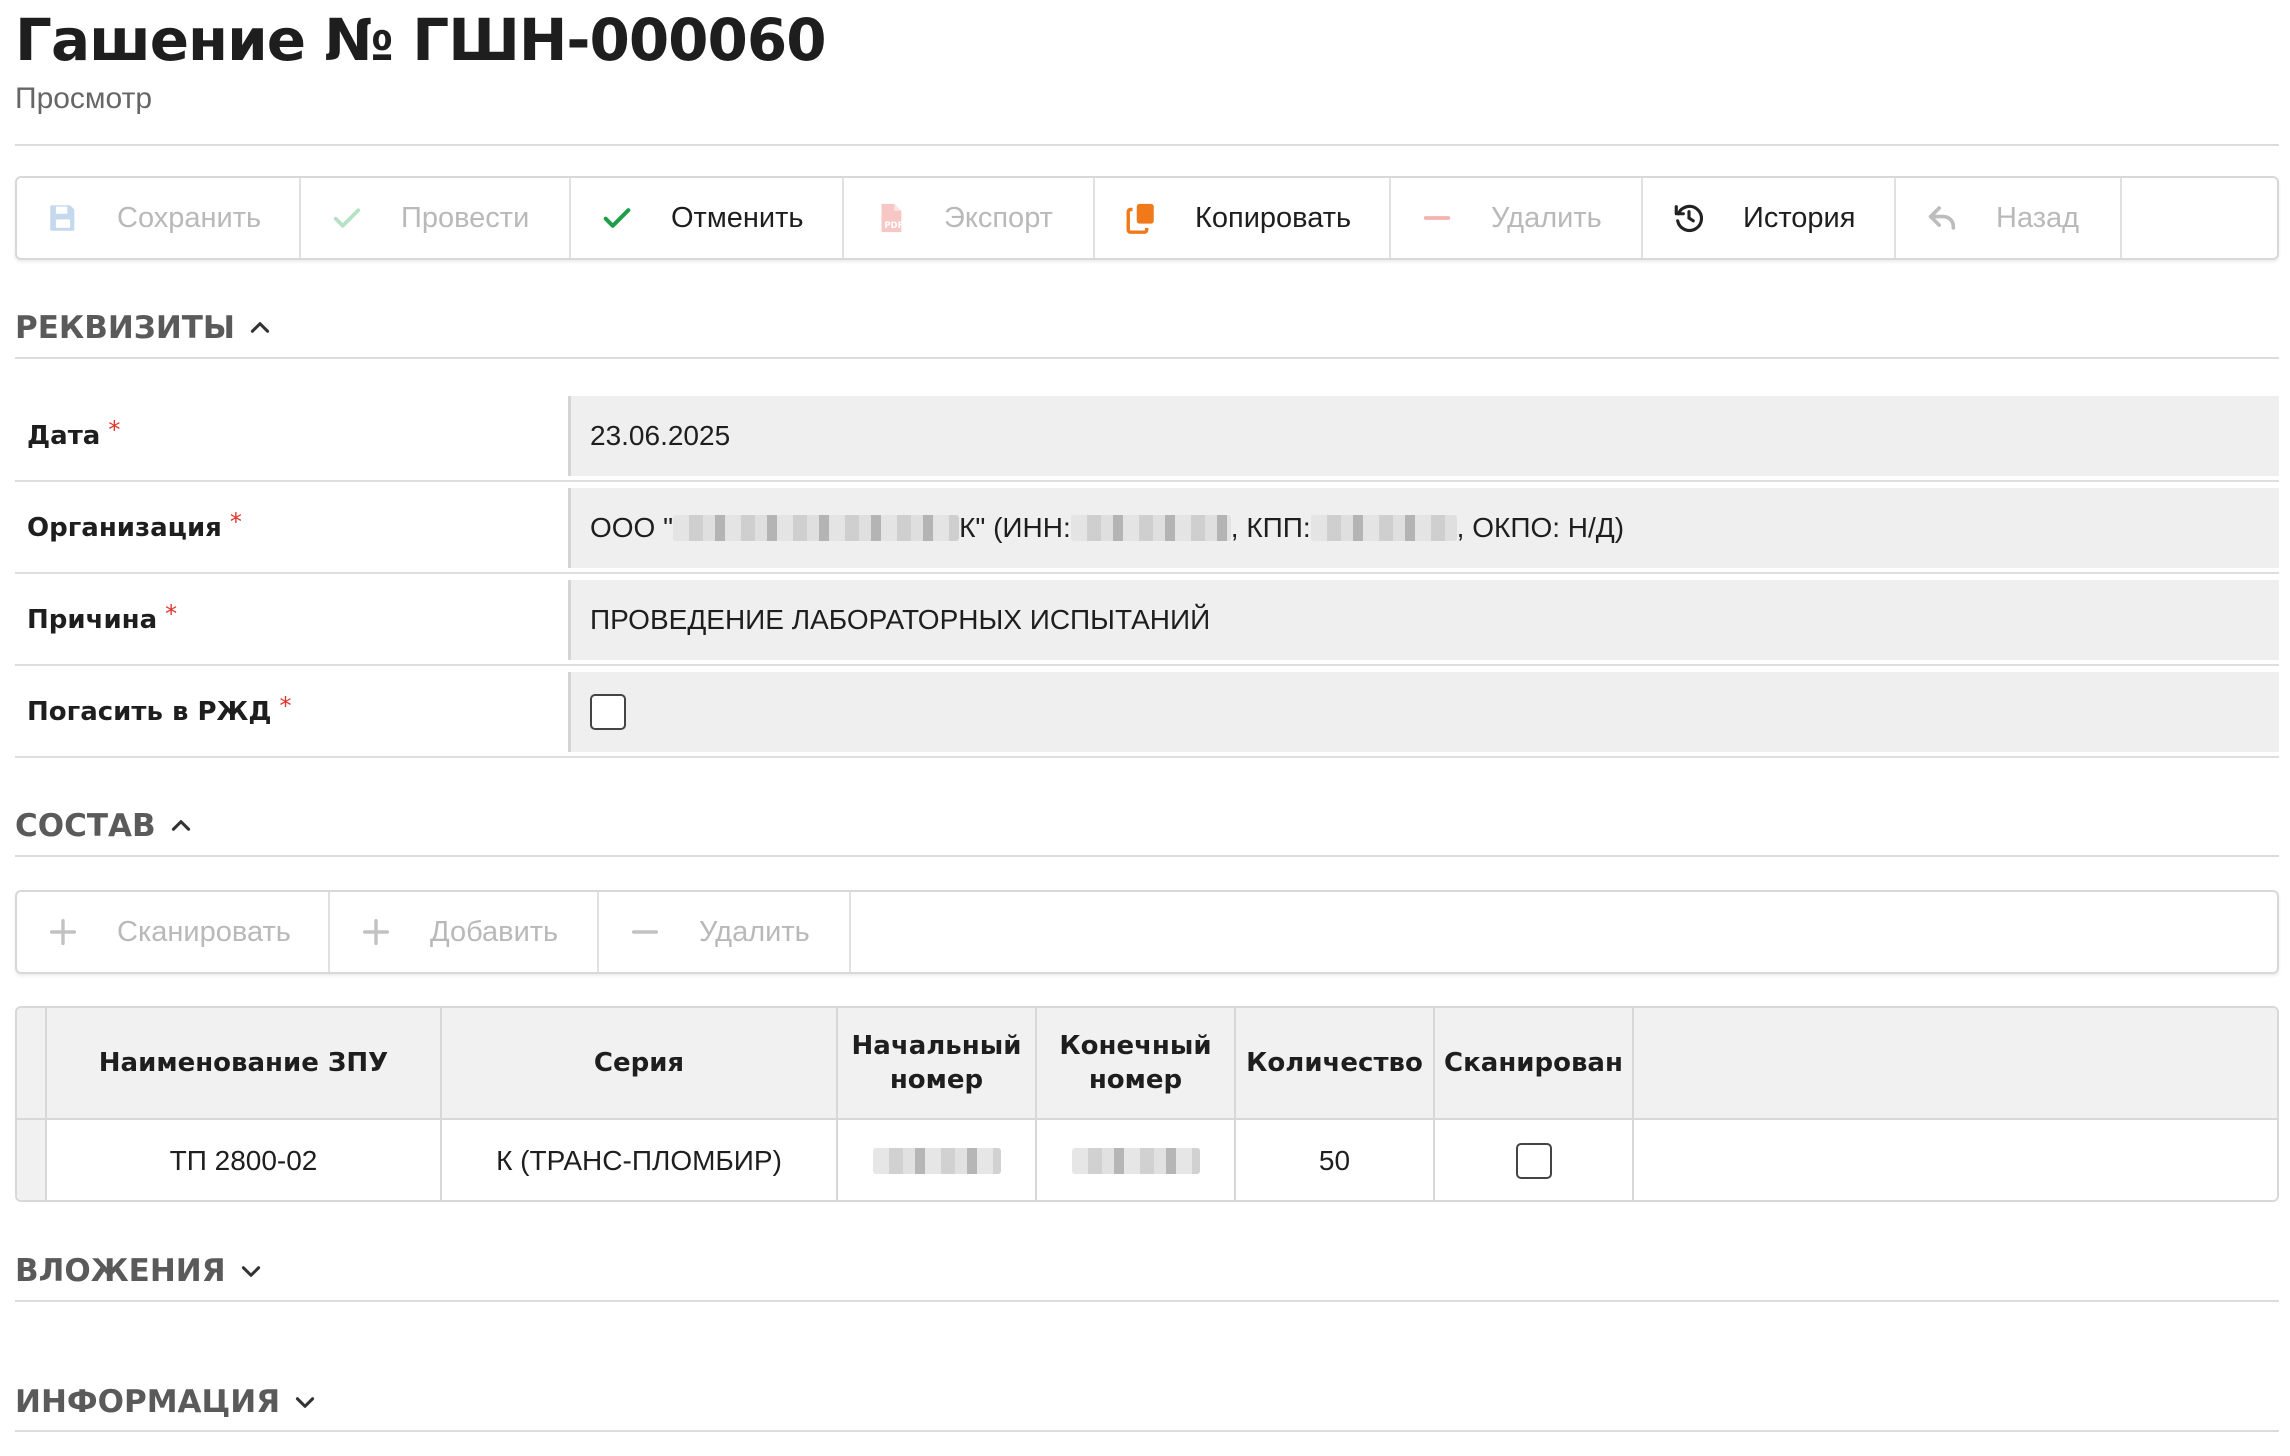 This screenshot has width=2290, height=1456. I want to click on redacted-org-name, so click(816, 528).